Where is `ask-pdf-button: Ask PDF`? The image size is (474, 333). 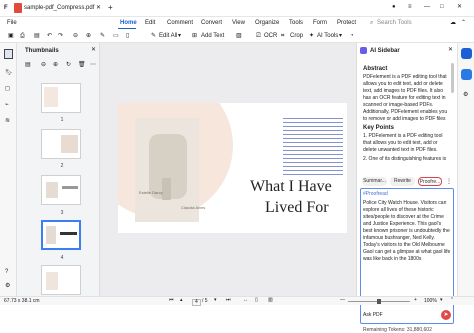 ask-pdf-button: Ask PDF is located at coordinates (373, 315).